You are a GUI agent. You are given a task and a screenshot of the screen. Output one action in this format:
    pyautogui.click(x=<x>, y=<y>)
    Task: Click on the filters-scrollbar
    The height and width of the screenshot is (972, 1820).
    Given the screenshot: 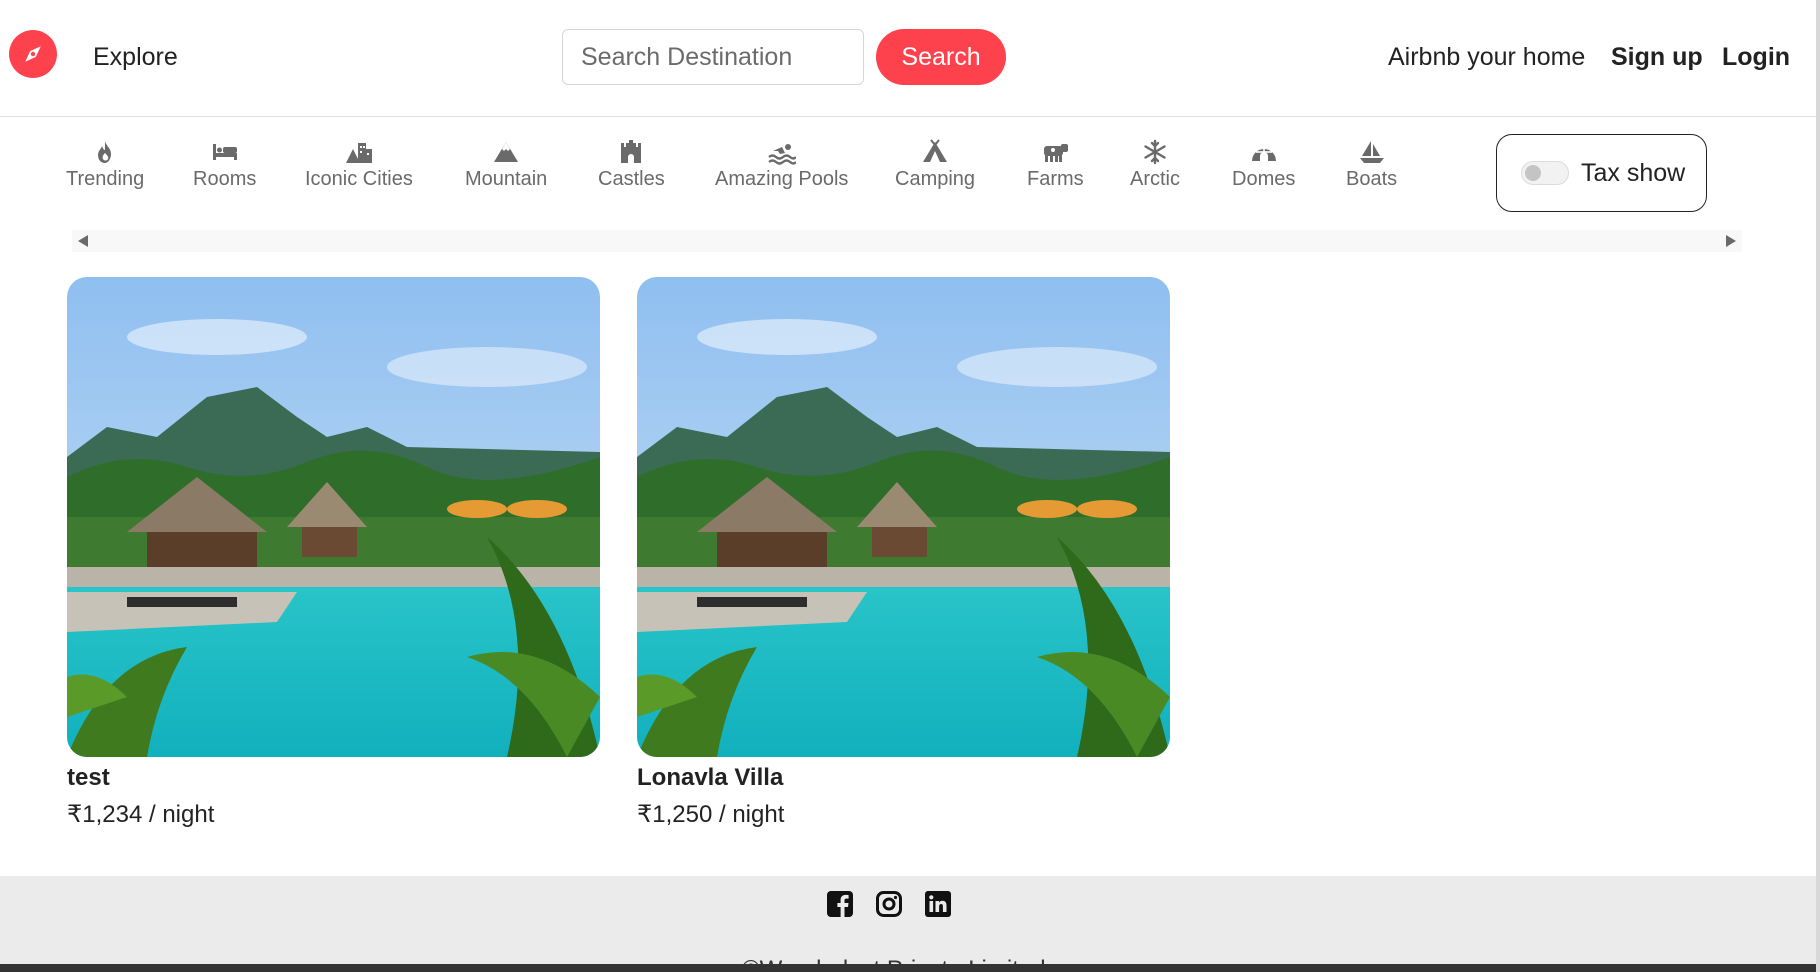 What is the action you would take?
    pyautogui.click(x=907, y=241)
    